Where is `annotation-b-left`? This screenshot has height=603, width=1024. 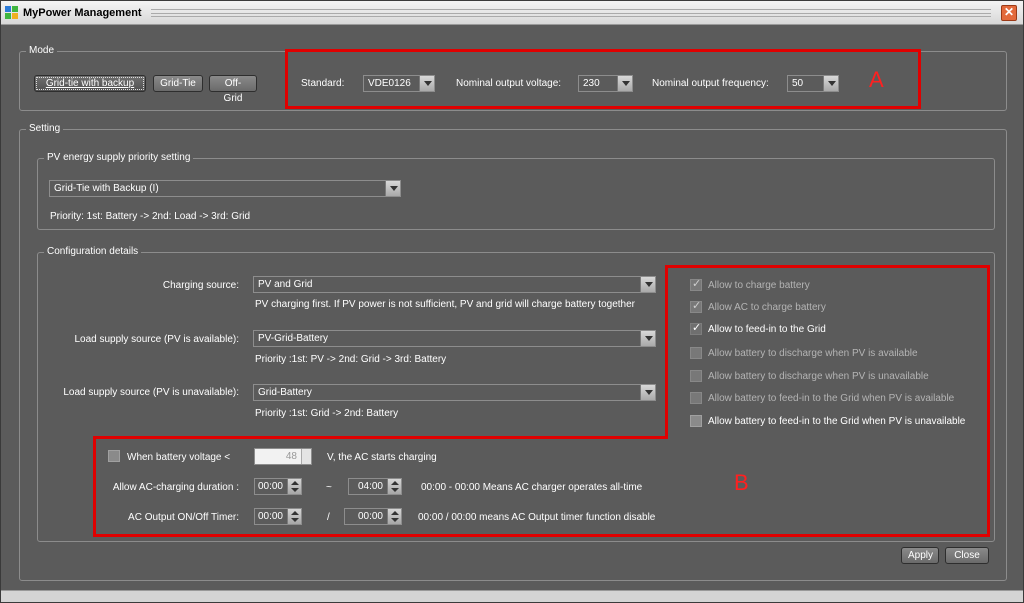 annotation-b-left is located at coordinates (94, 486).